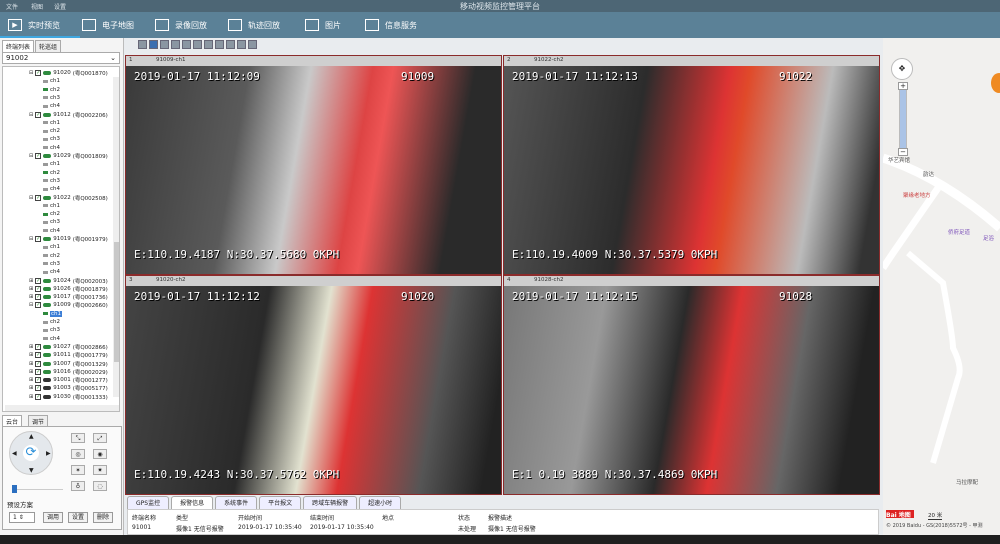  Describe the element at coordinates (68, 305) in the screenshot. I see `tree-vehicle: ⊟ ✓ 91009 (粤Q002660)` at that location.